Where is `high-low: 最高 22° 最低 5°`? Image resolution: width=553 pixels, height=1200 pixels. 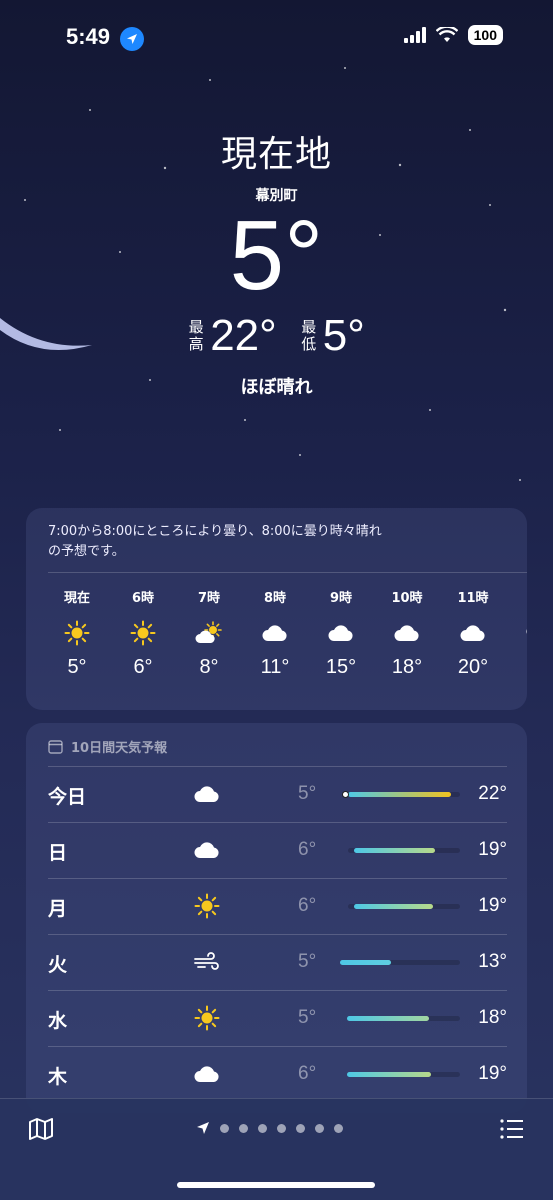
high-low: 最高 22° 最低 5° is located at coordinates (276, 336).